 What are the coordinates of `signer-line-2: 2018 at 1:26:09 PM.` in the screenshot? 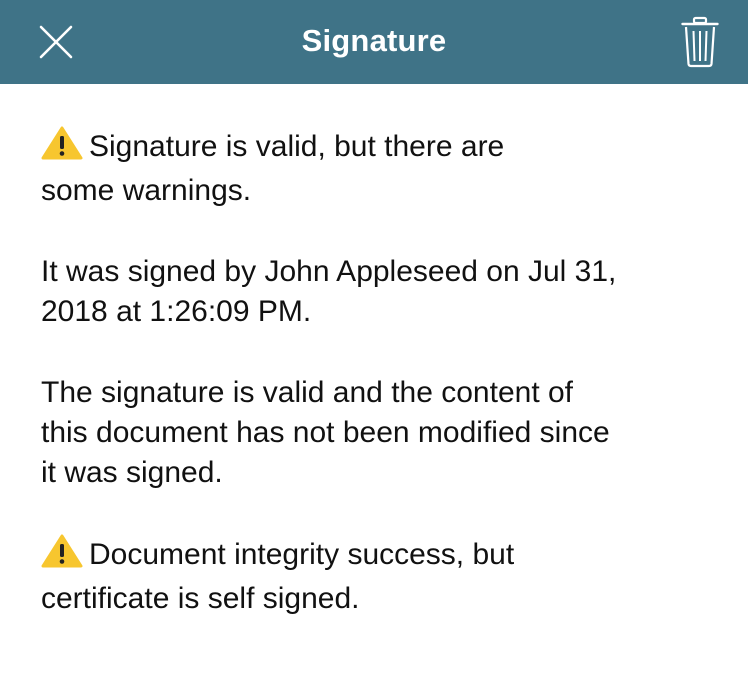 It's located at (176, 311).